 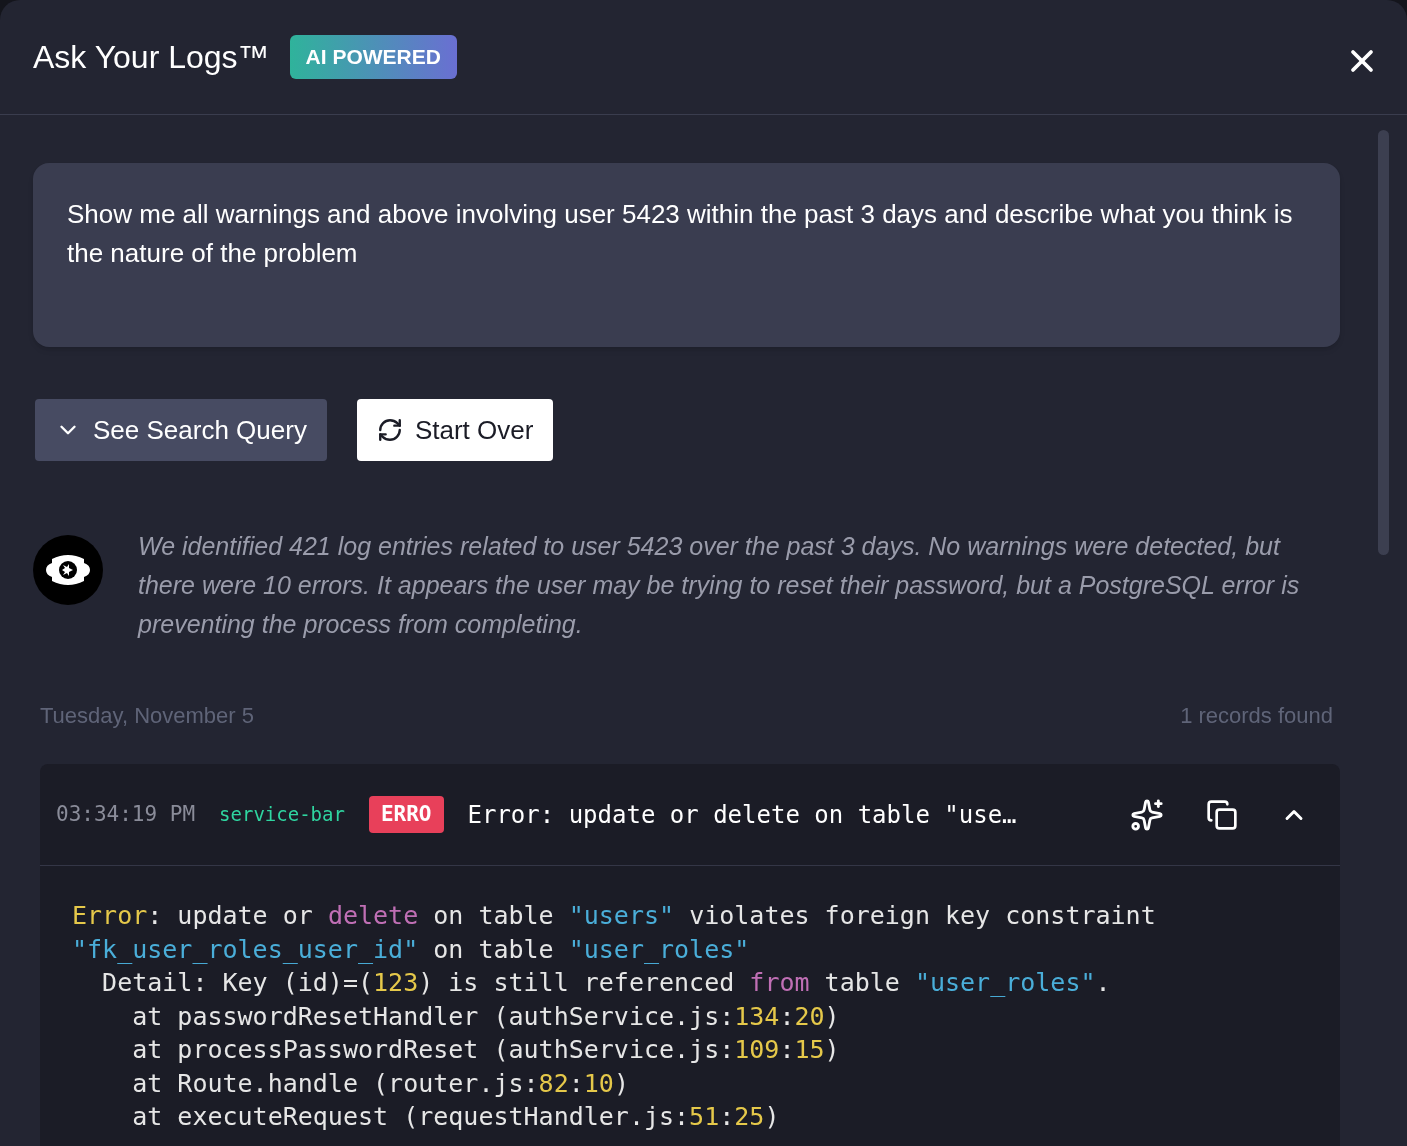 What do you see at coordinates (485, 1050) in the screenshot?
I see `code-line: at processPasswordReset (authService.js:109:15)` at bounding box center [485, 1050].